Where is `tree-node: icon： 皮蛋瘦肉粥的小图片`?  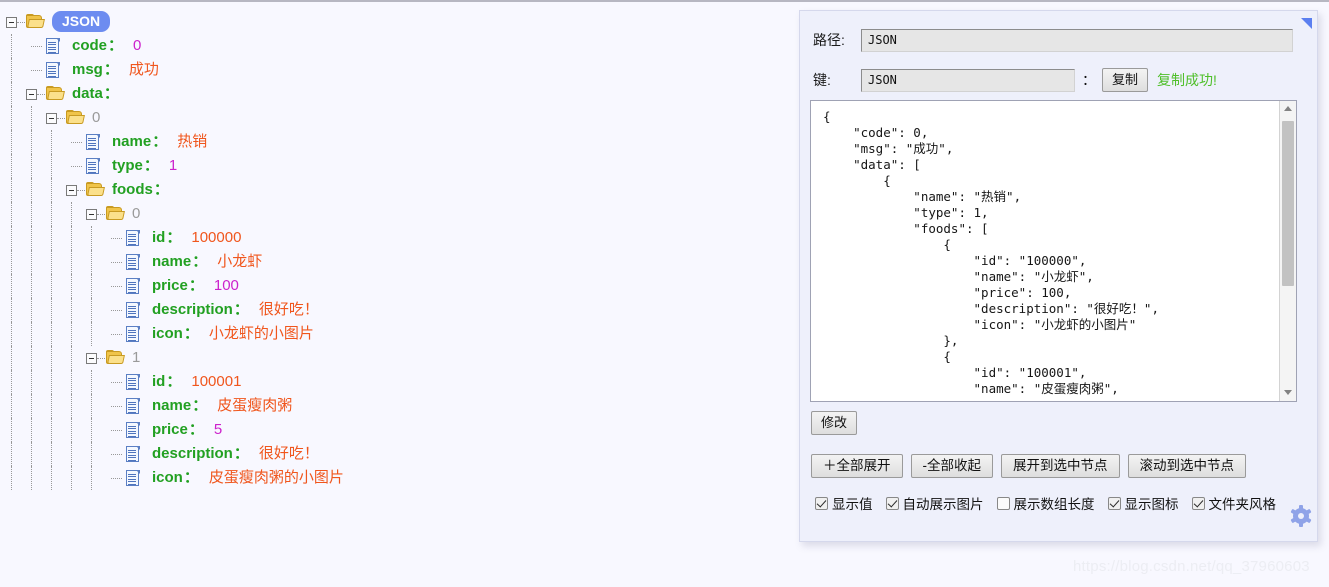
tree-node: icon： 皮蛋瘦肉粥的小图片 is located at coordinates (390, 478).